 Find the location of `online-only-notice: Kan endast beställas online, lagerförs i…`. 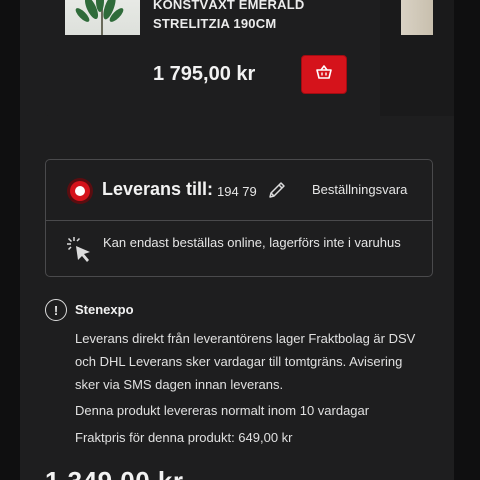

online-only-notice: Kan endast beställas online, lagerförs i… is located at coordinates (239, 249).